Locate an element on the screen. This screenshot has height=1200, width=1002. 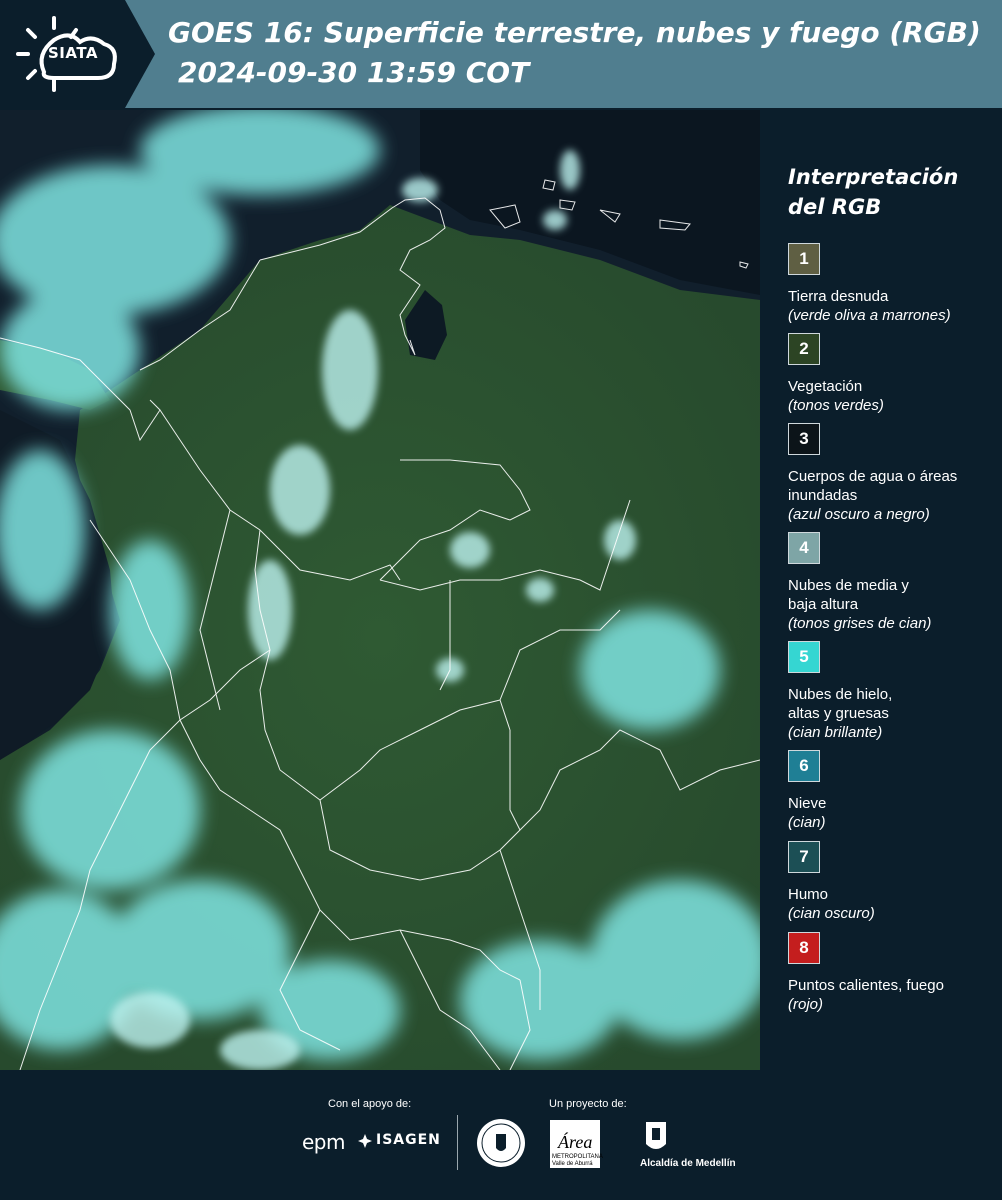
legend-swatch: 2 is located at coordinates (804, 349).